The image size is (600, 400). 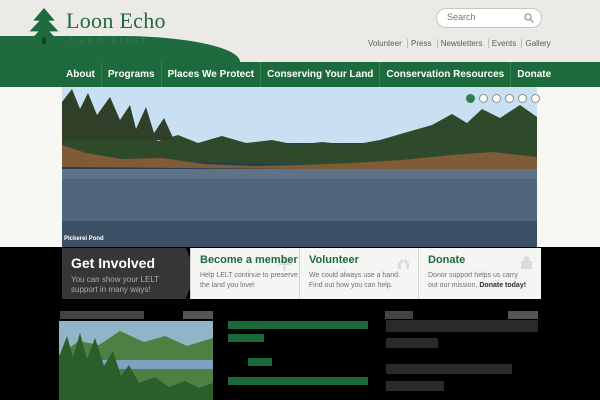 What do you see at coordinates (533, 74) in the screenshot?
I see `nav-donate: Donate` at bounding box center [533, 74].